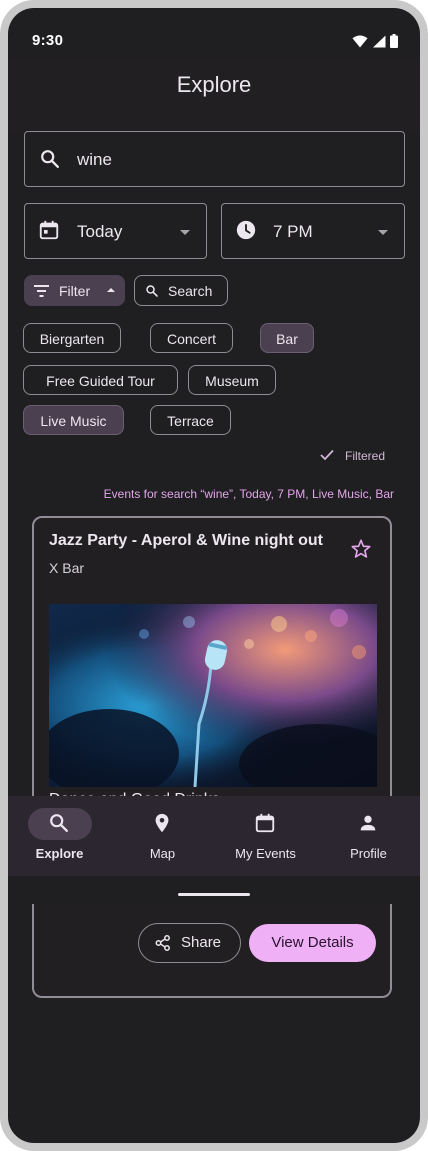 The image size is (428, 1151). I want to click on bottom-navigation: Explore Map My Events Profile, so click(214, 836).